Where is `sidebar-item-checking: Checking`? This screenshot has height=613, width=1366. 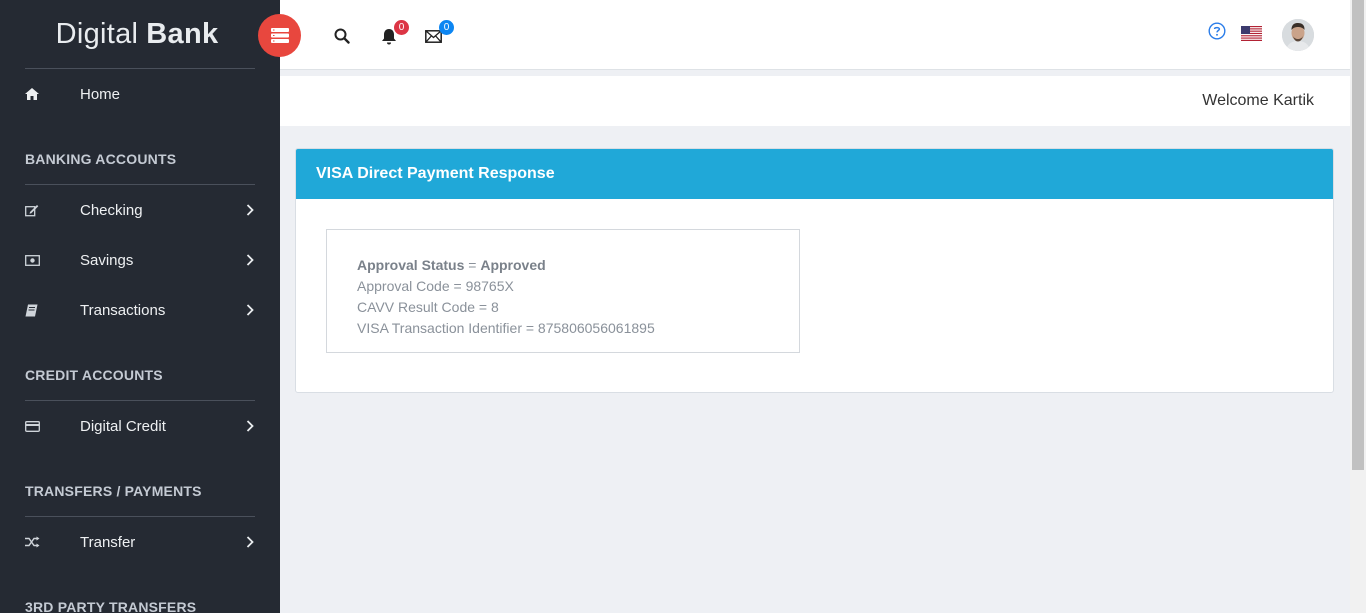 sidebar-item-checking: Checking is located at coordinates (140, 210).